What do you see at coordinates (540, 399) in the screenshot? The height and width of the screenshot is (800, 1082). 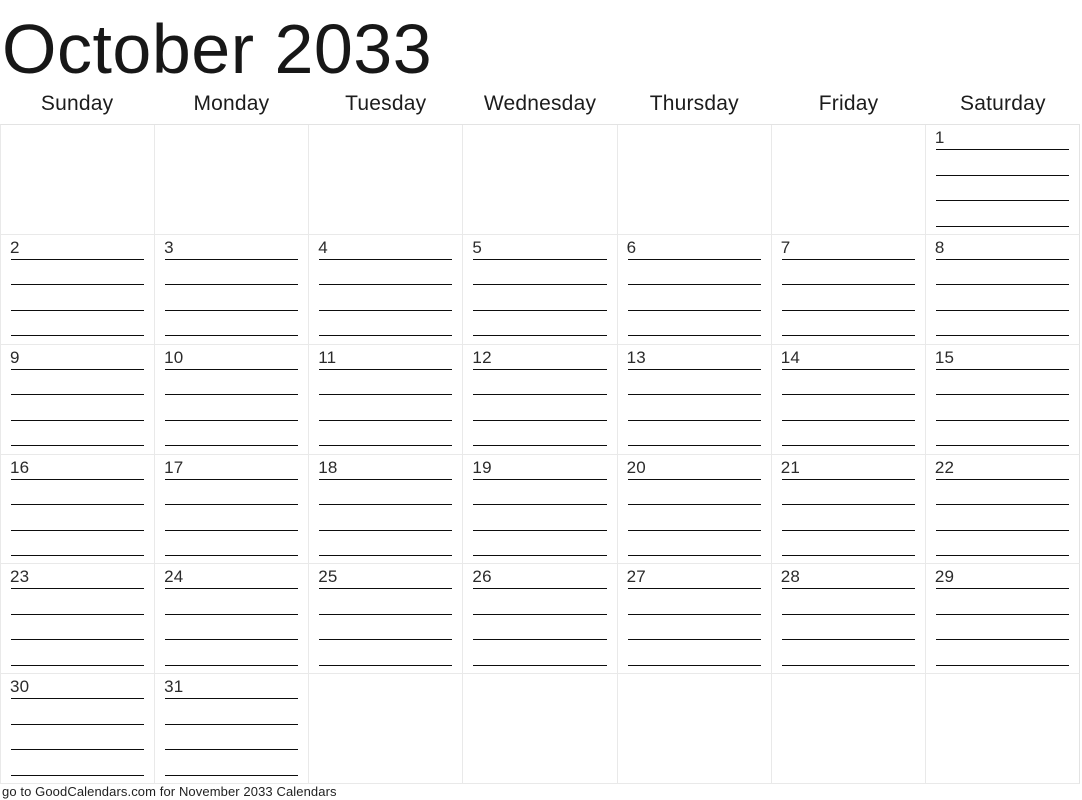 I see `calendar-day-cell: 12` at bounding box center [540, 399].